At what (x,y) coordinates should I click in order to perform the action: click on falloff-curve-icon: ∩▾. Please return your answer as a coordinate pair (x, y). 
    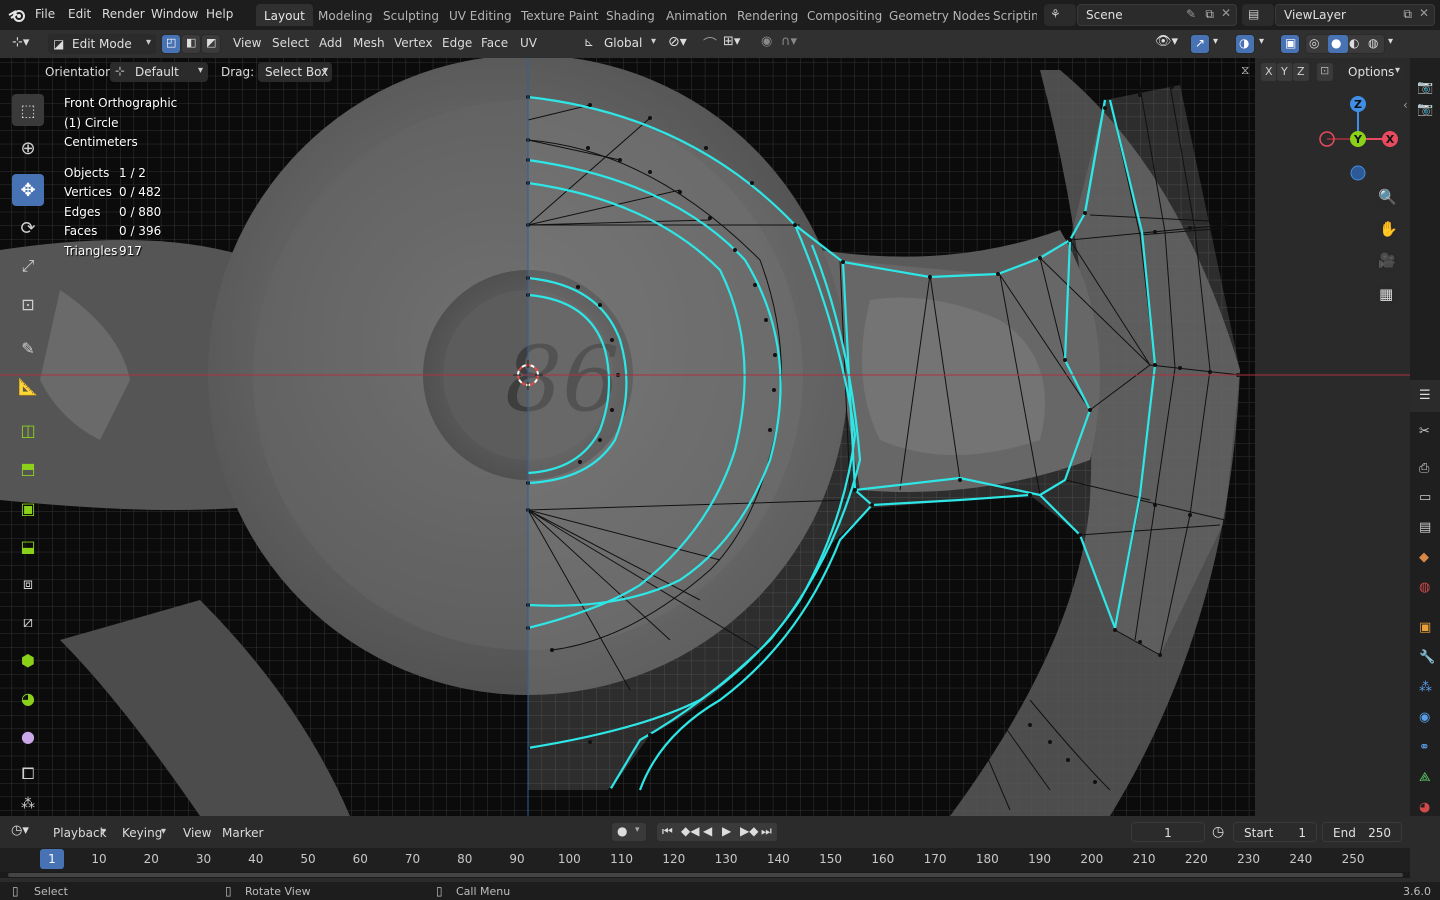
    Looking at the image, I should click on (789, 41).